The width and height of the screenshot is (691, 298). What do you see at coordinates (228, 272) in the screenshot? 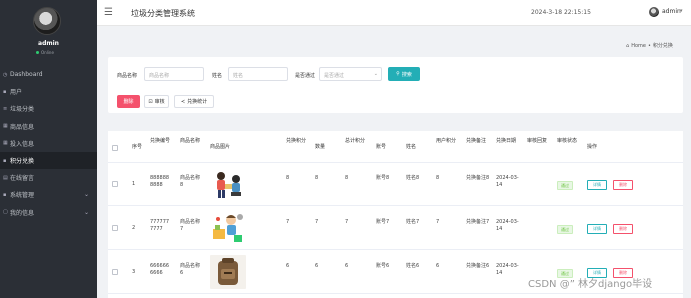
I see `backpack-image` at bounding box center [228, 272].